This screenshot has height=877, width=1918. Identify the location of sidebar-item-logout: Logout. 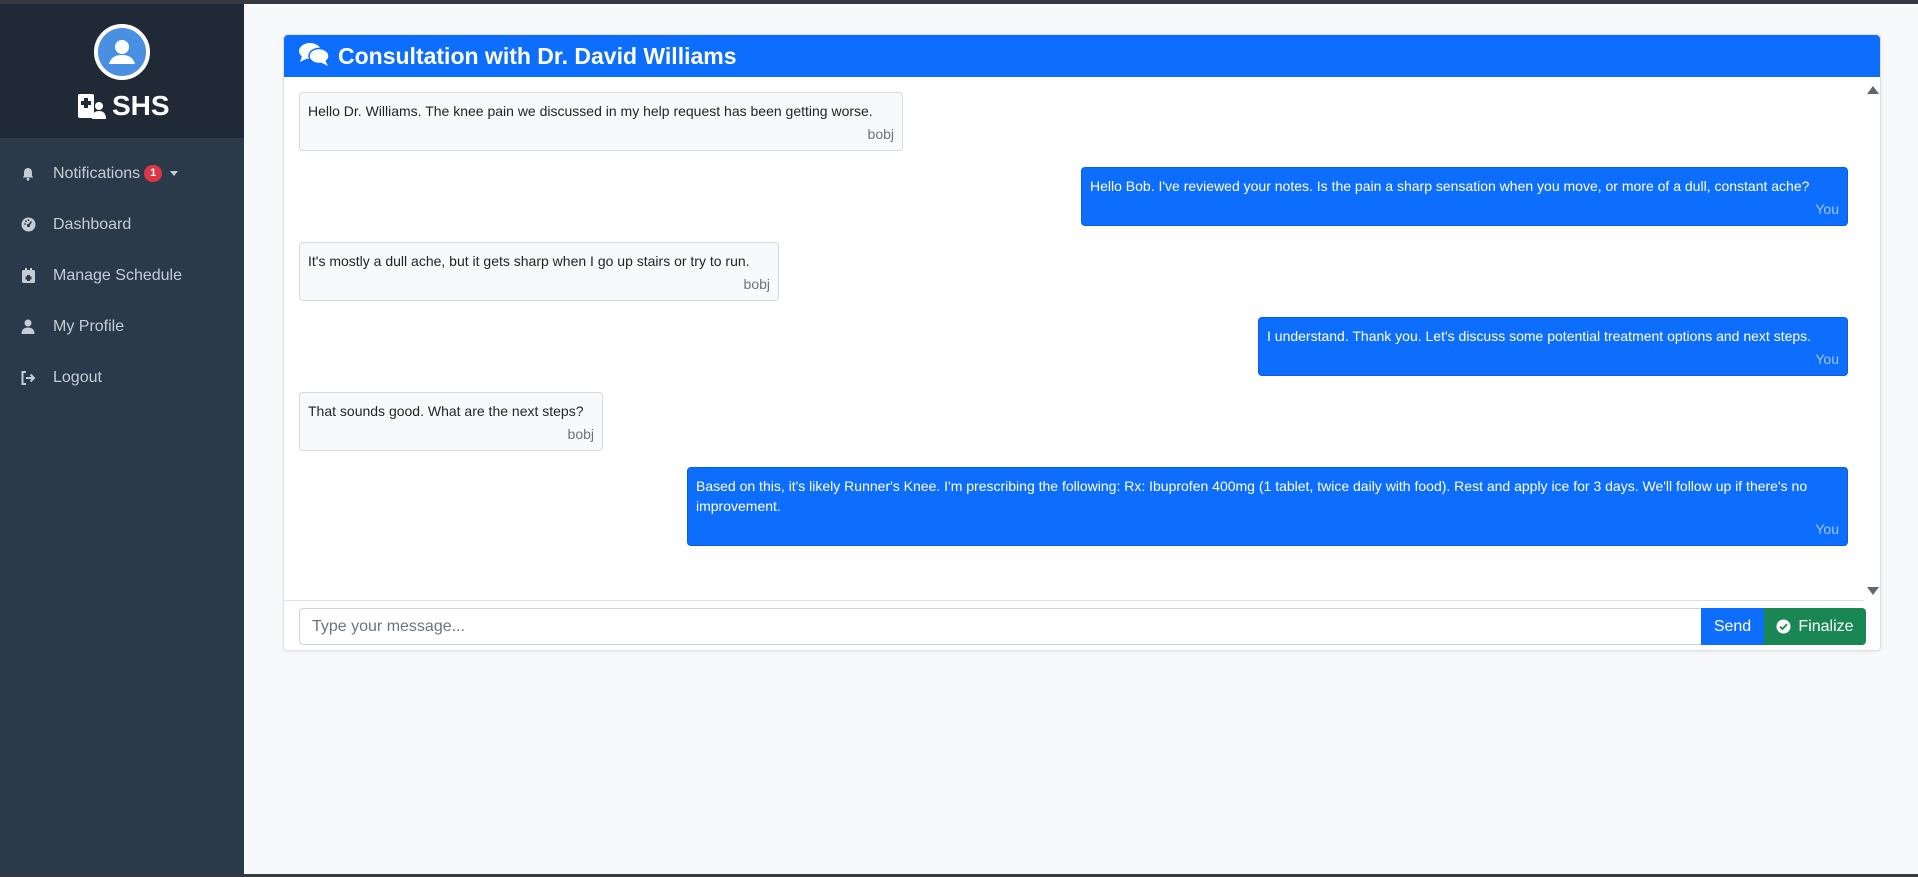
(122, 377).